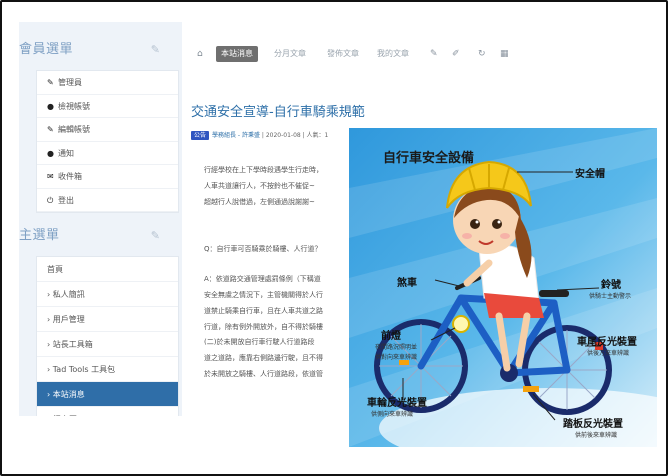 The image size is (668, 476). I want to click on sidebar-item-user-management: › 用戶管理, so click(107, 319).